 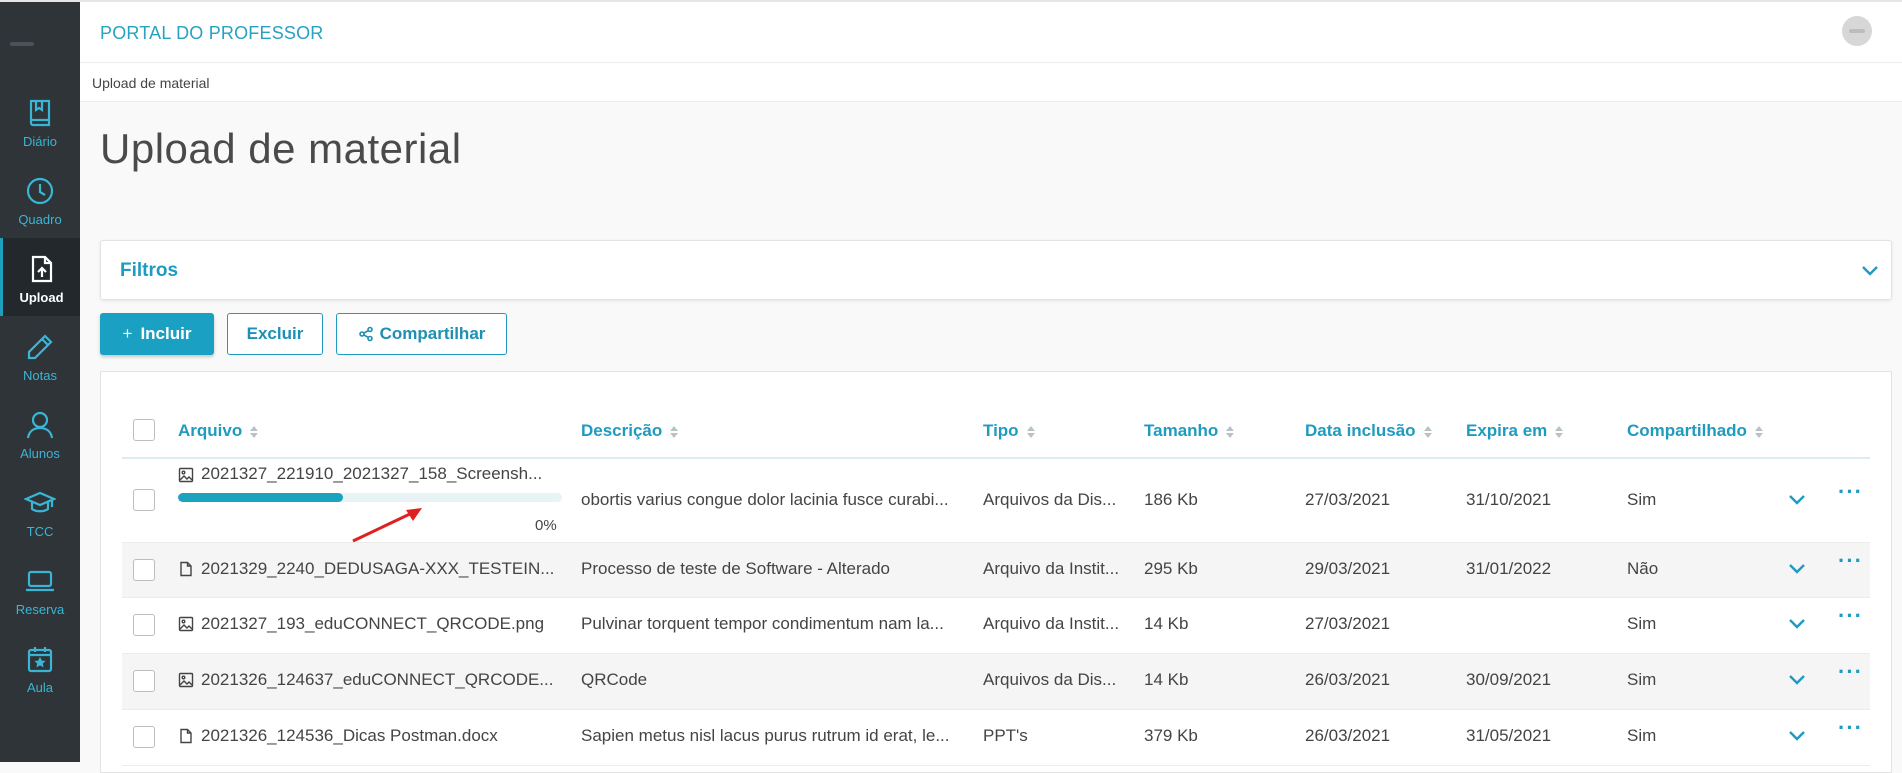 I want to click on file-type: PPT's, so click(x=1005, y=735).